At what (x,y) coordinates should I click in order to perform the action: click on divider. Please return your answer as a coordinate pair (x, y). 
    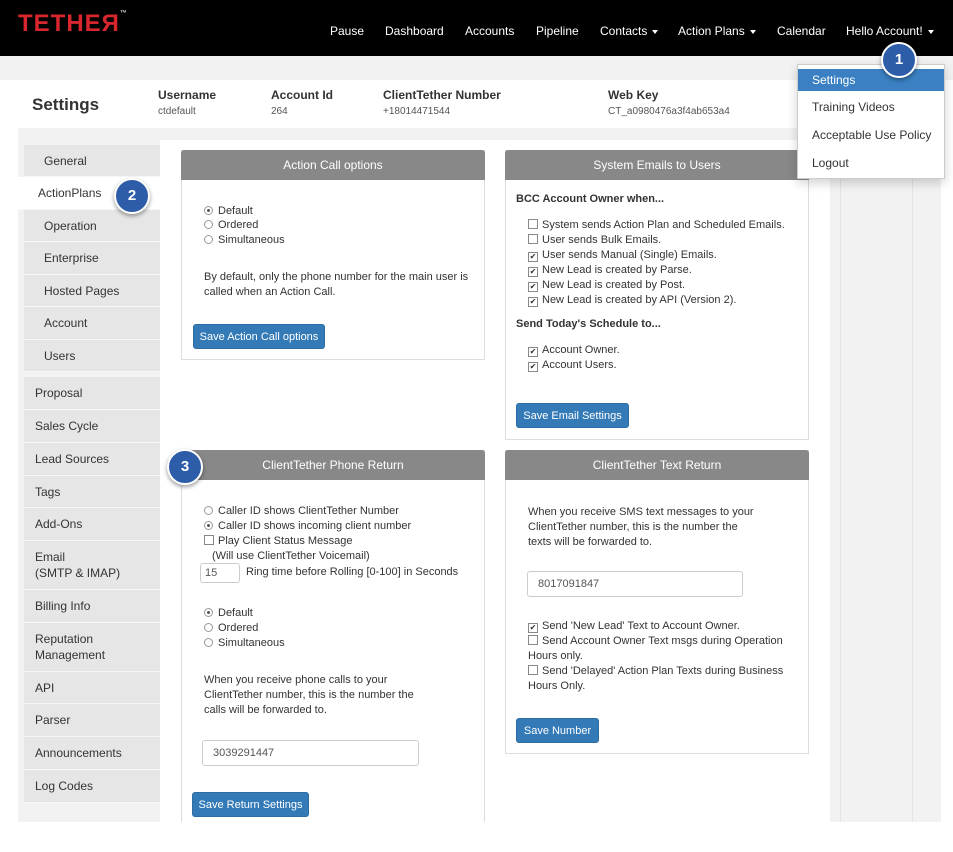
    Looking at the image, I should click on (912, 475).